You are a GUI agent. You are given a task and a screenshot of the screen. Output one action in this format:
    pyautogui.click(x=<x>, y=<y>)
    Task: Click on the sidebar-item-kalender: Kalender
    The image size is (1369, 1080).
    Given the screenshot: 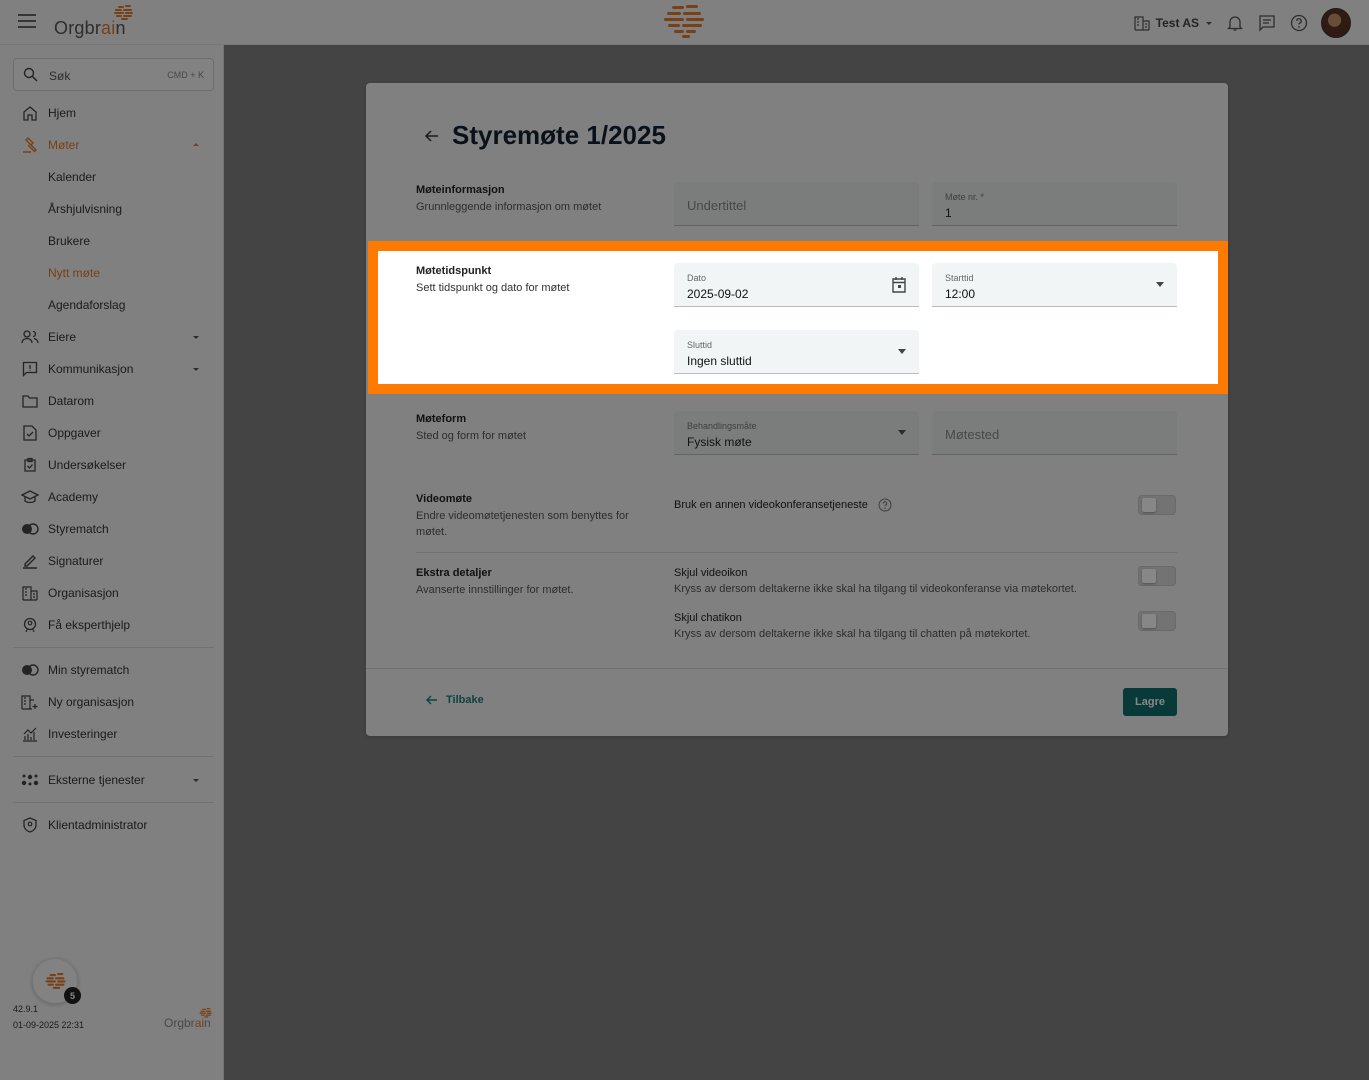 What is the action you would take?
    pyautogui.click(x=113, y=177)
    